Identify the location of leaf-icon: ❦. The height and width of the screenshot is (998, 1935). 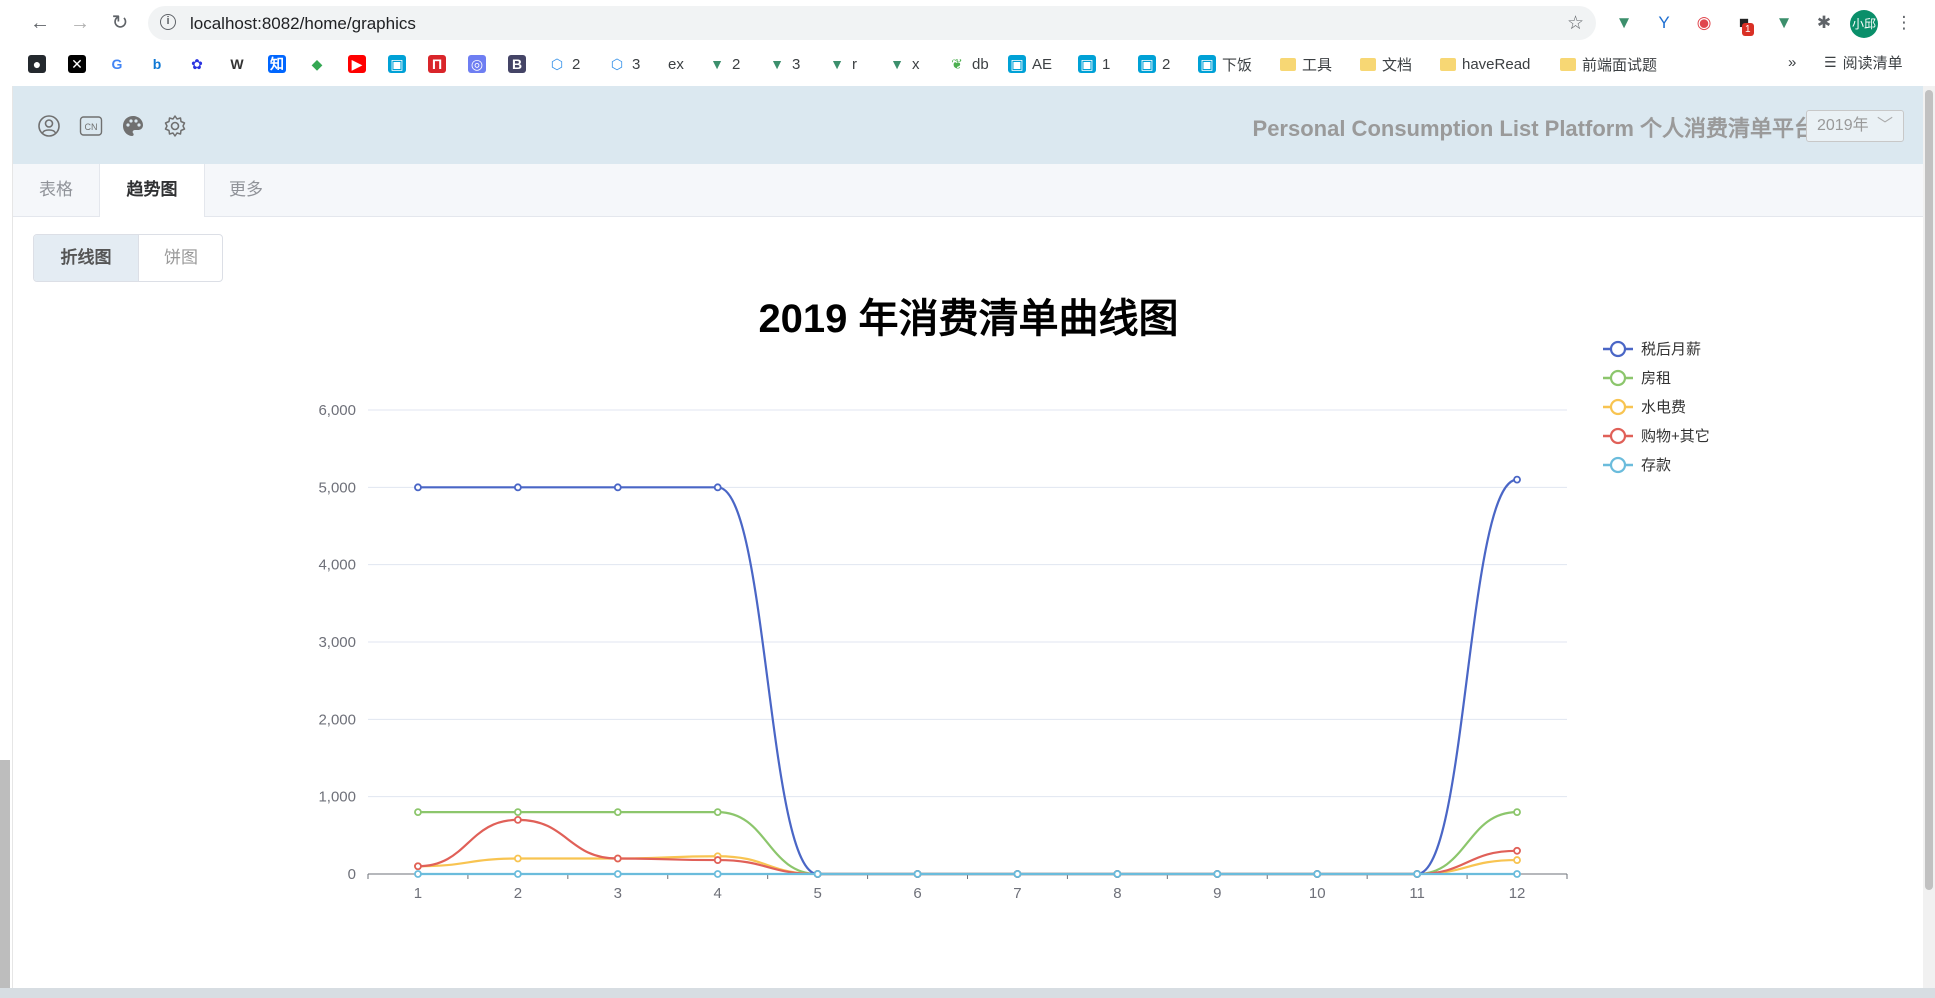
(957, 64).